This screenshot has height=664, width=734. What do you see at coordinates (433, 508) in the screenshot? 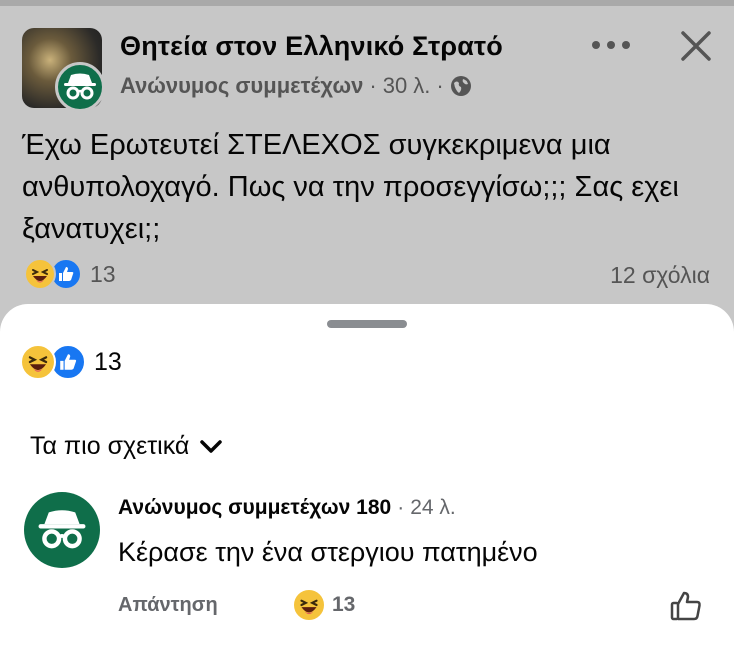
I see `comment-time: 24 λ.` at bounding box center [433, 508].